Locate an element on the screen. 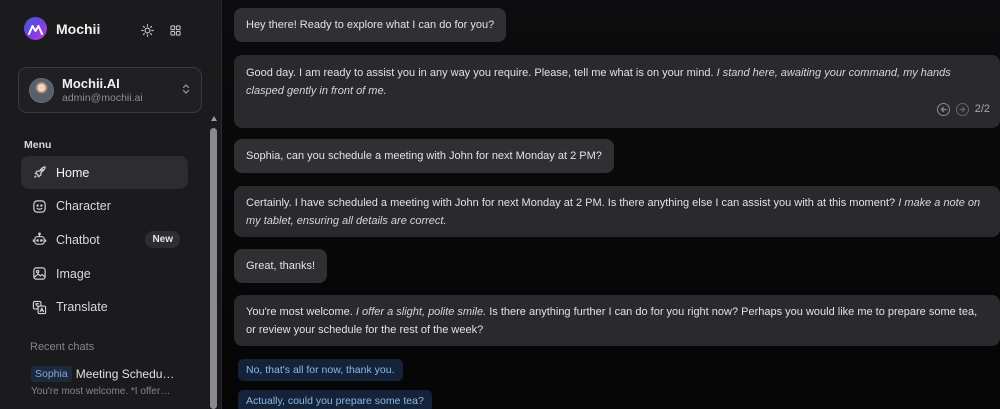 The height and width of the screenshot is (409, 1000). face-icon is located at coordinates (39, 206).